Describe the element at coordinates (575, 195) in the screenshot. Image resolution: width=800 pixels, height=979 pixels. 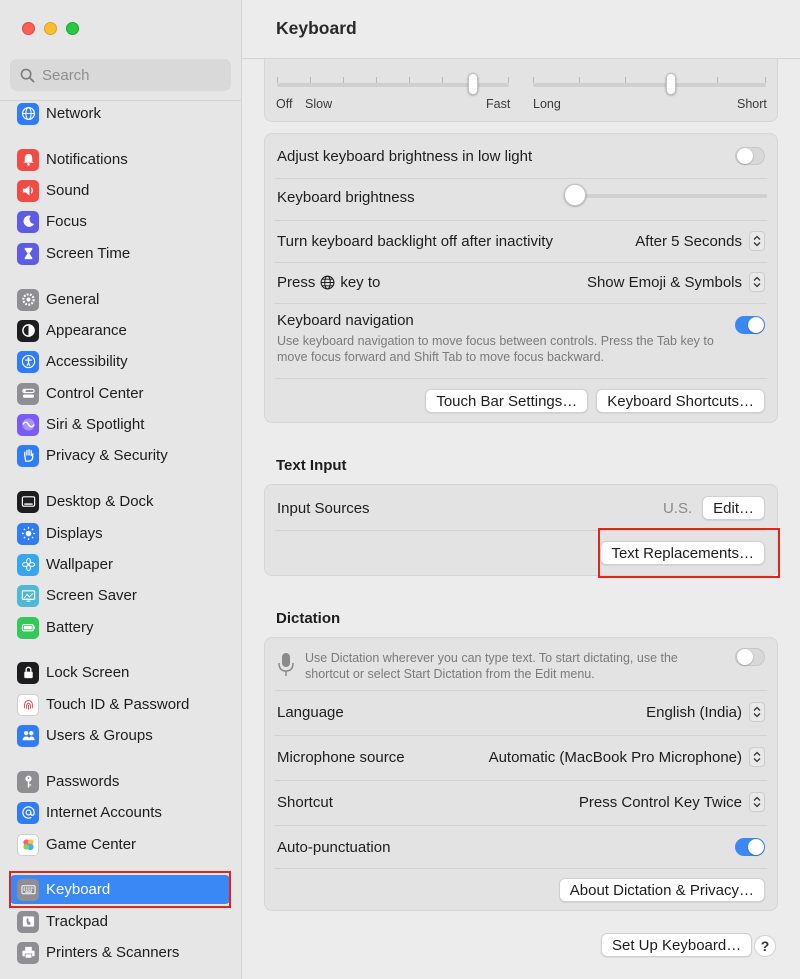
I see `keyboard-brightness-knob` at that location.